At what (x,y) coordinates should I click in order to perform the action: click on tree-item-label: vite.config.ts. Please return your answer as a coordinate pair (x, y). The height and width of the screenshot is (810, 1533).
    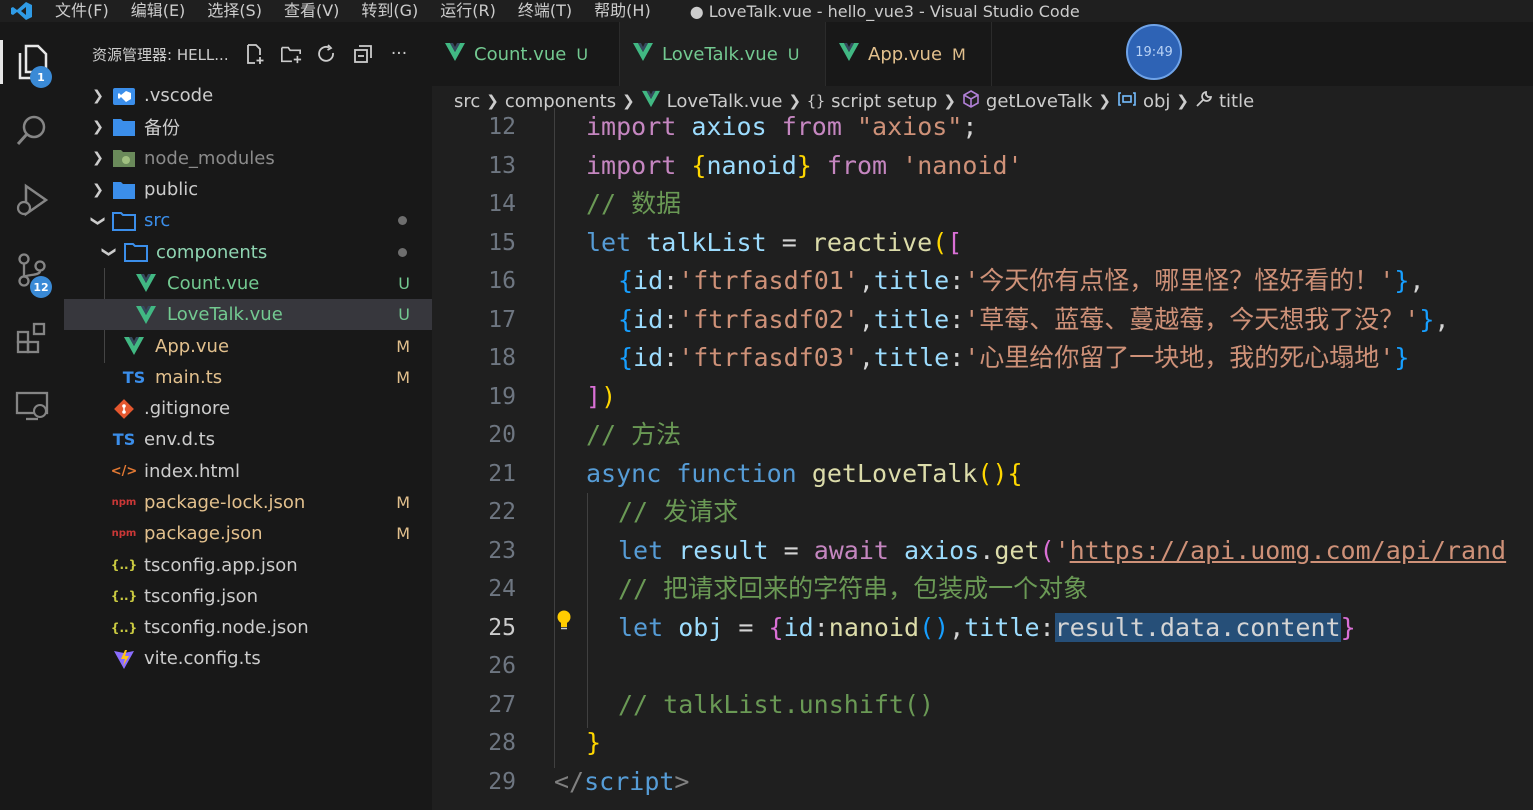
    Looking at the image, I should click on (202, 659).